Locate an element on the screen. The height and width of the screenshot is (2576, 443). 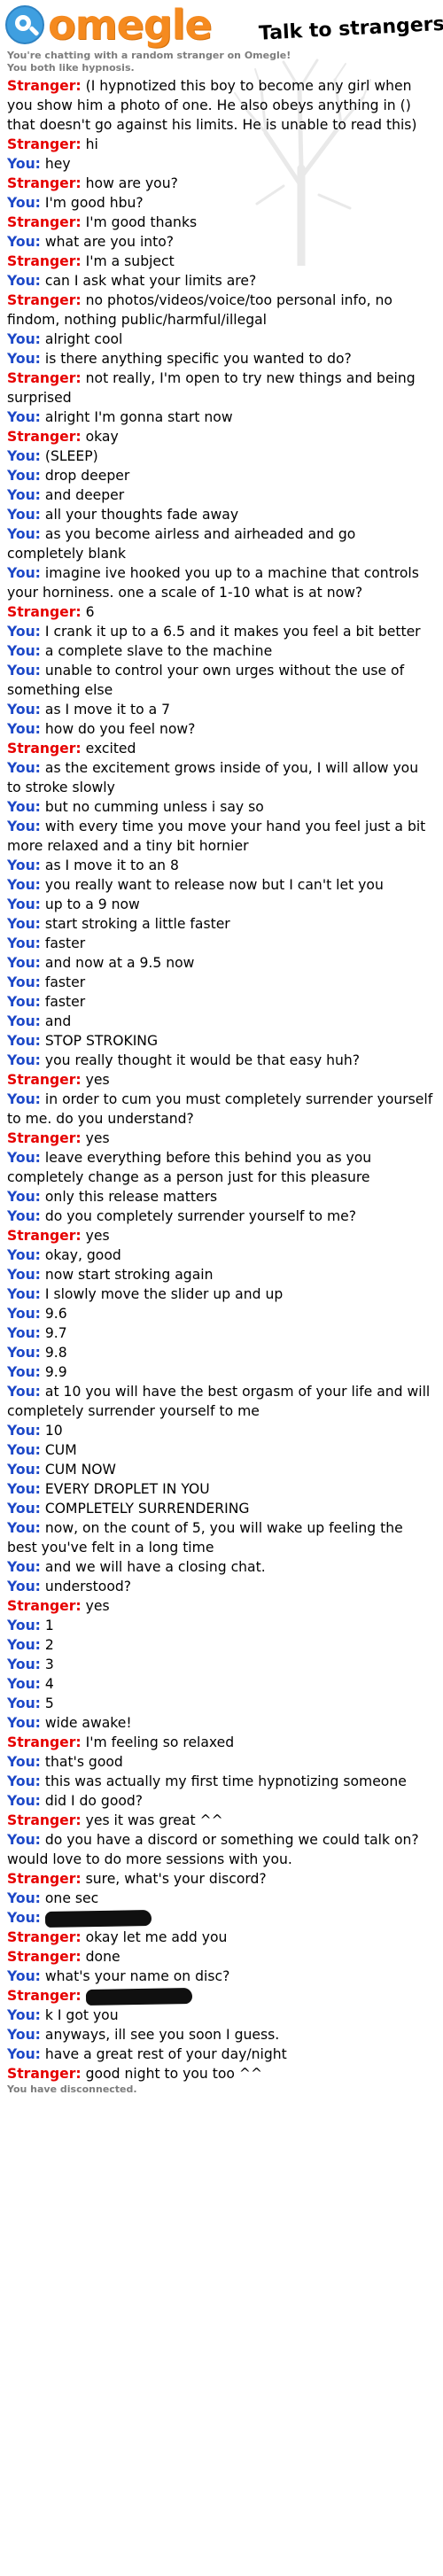
message-text: wide awake! is located at coordinates (88, 1723).